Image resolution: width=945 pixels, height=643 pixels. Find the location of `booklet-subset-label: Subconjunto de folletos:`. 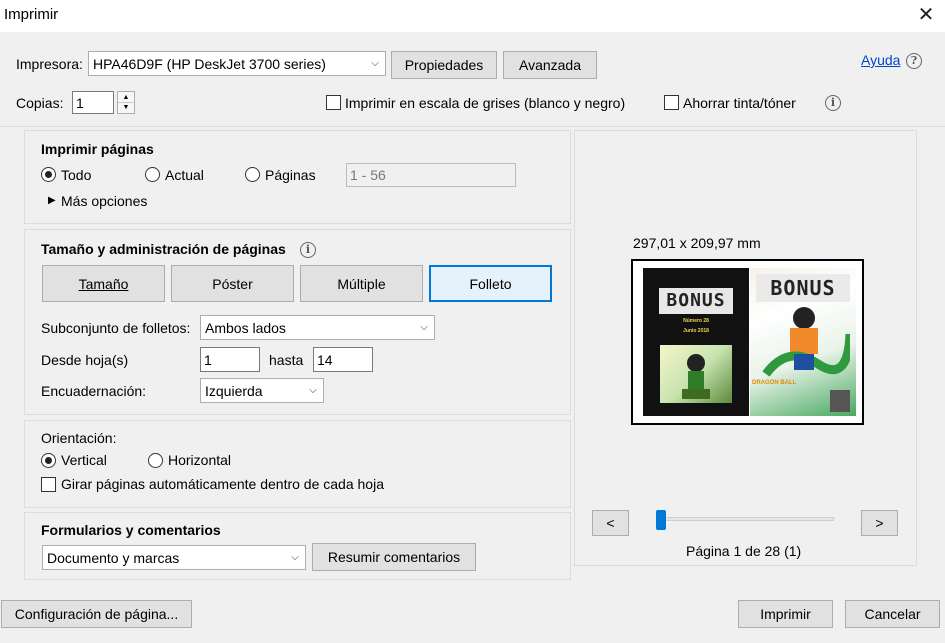

booklet-subset-label: Subconjunto de folletos: is located at coordinates (116, 328).